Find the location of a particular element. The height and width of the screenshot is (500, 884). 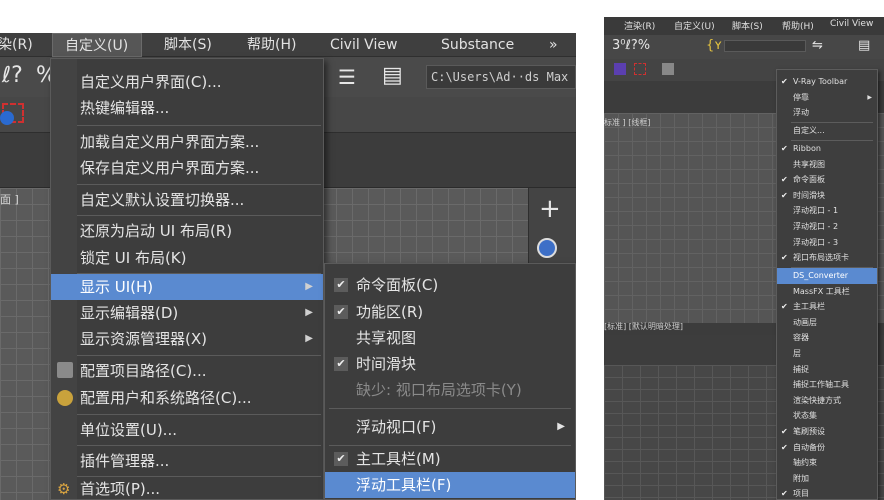

viewport-label: 标准 ] [线框] is located at coordinates (627, 122).